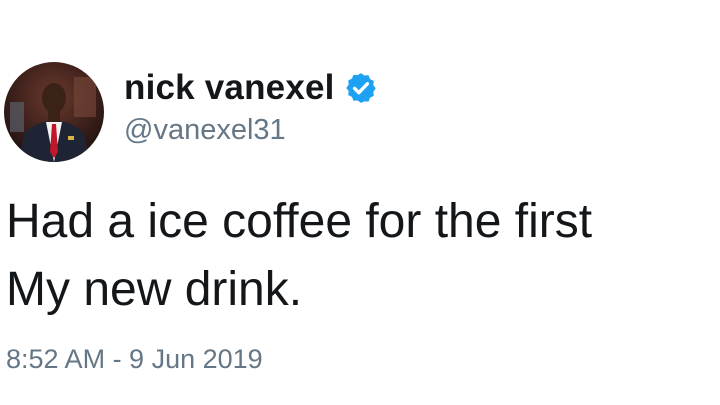  Describe the element at coordinates (205, 130) in the screenshot. I see `user-handle: @vanexel31` at that location.